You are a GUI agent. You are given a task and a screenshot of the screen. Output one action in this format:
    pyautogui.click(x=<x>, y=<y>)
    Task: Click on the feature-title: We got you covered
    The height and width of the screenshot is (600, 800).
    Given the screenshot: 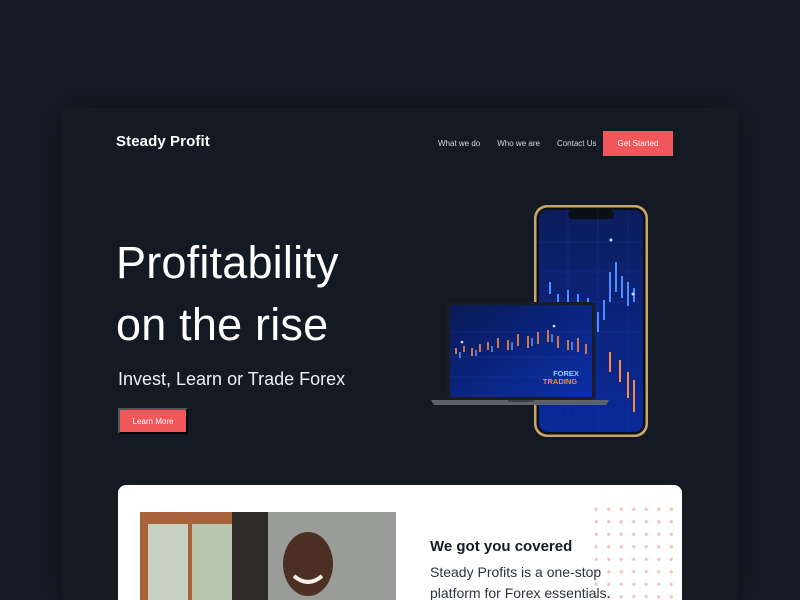 What is the action you would take?
    pyautogui.click(x=501, y=546)
    